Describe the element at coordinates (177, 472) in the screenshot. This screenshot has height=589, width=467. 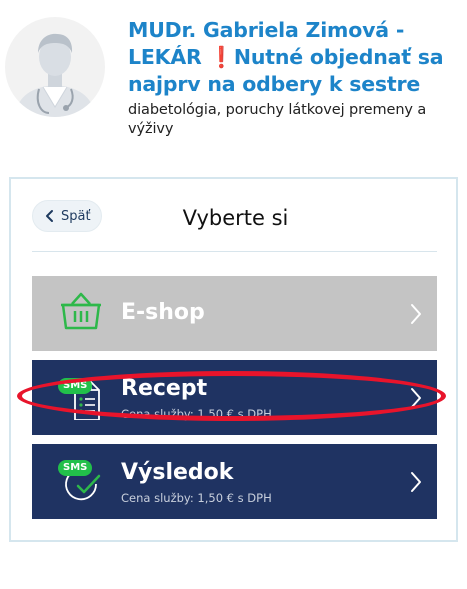
I see `option-vysledok-label: Výsledok` at that location.